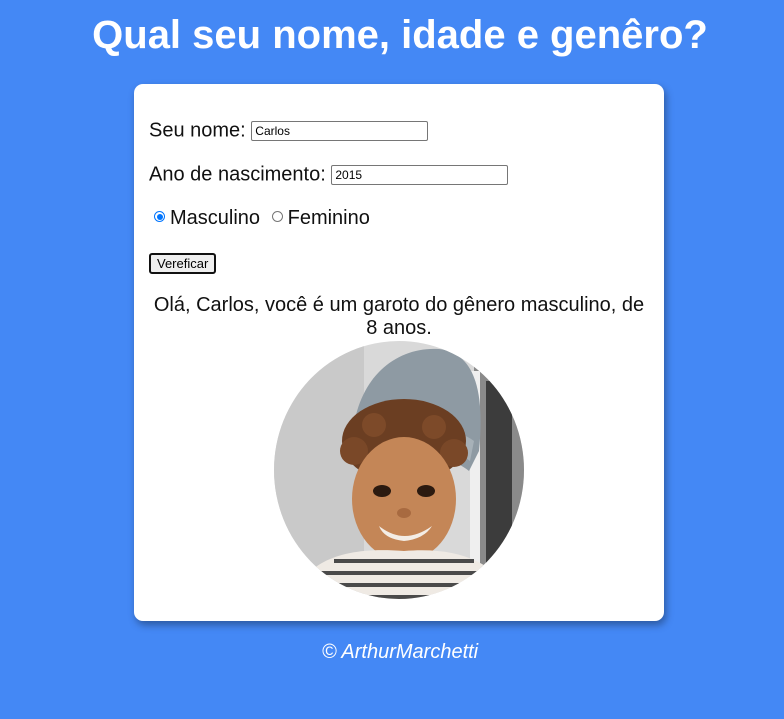  What do you see at coordinates (420, 174) in the screenshot?
I see `birth-year-input` at bounding box center [420, 174].